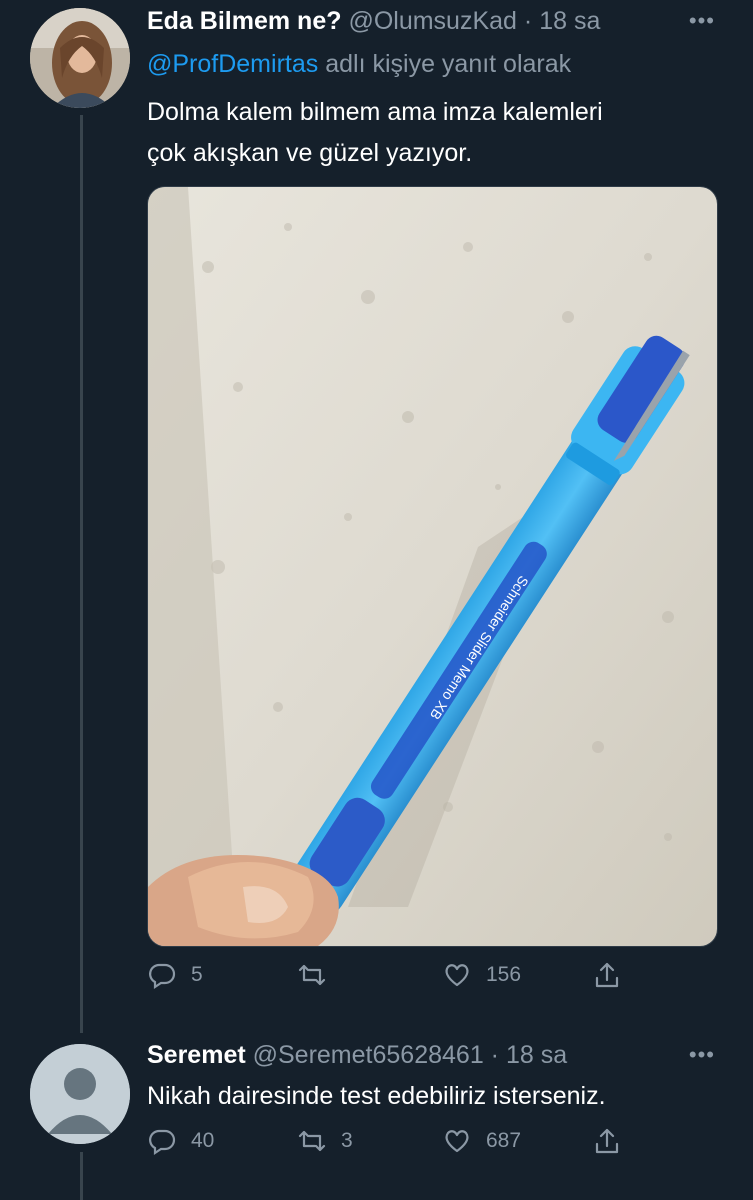 The image size is (753, 1200). What do you see at coordinates (232, 64) in the screenshot?
I see `reply-mention-link: @ProfDemirtas` at bounding box center [232, 64].